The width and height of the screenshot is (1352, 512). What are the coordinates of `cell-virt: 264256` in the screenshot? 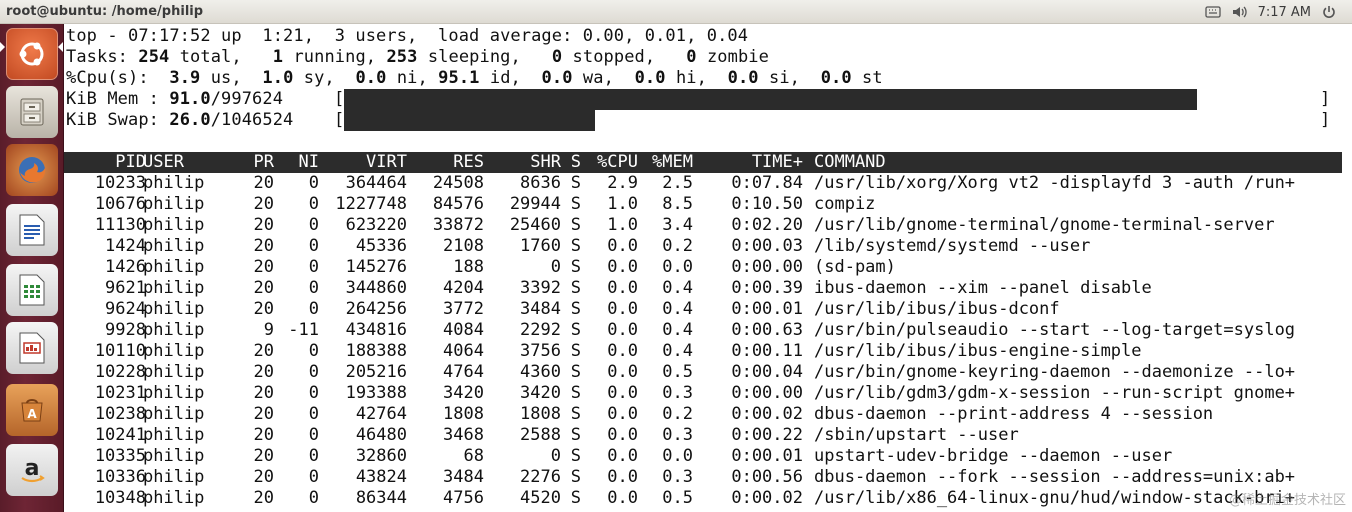 It's located at (376, 309).